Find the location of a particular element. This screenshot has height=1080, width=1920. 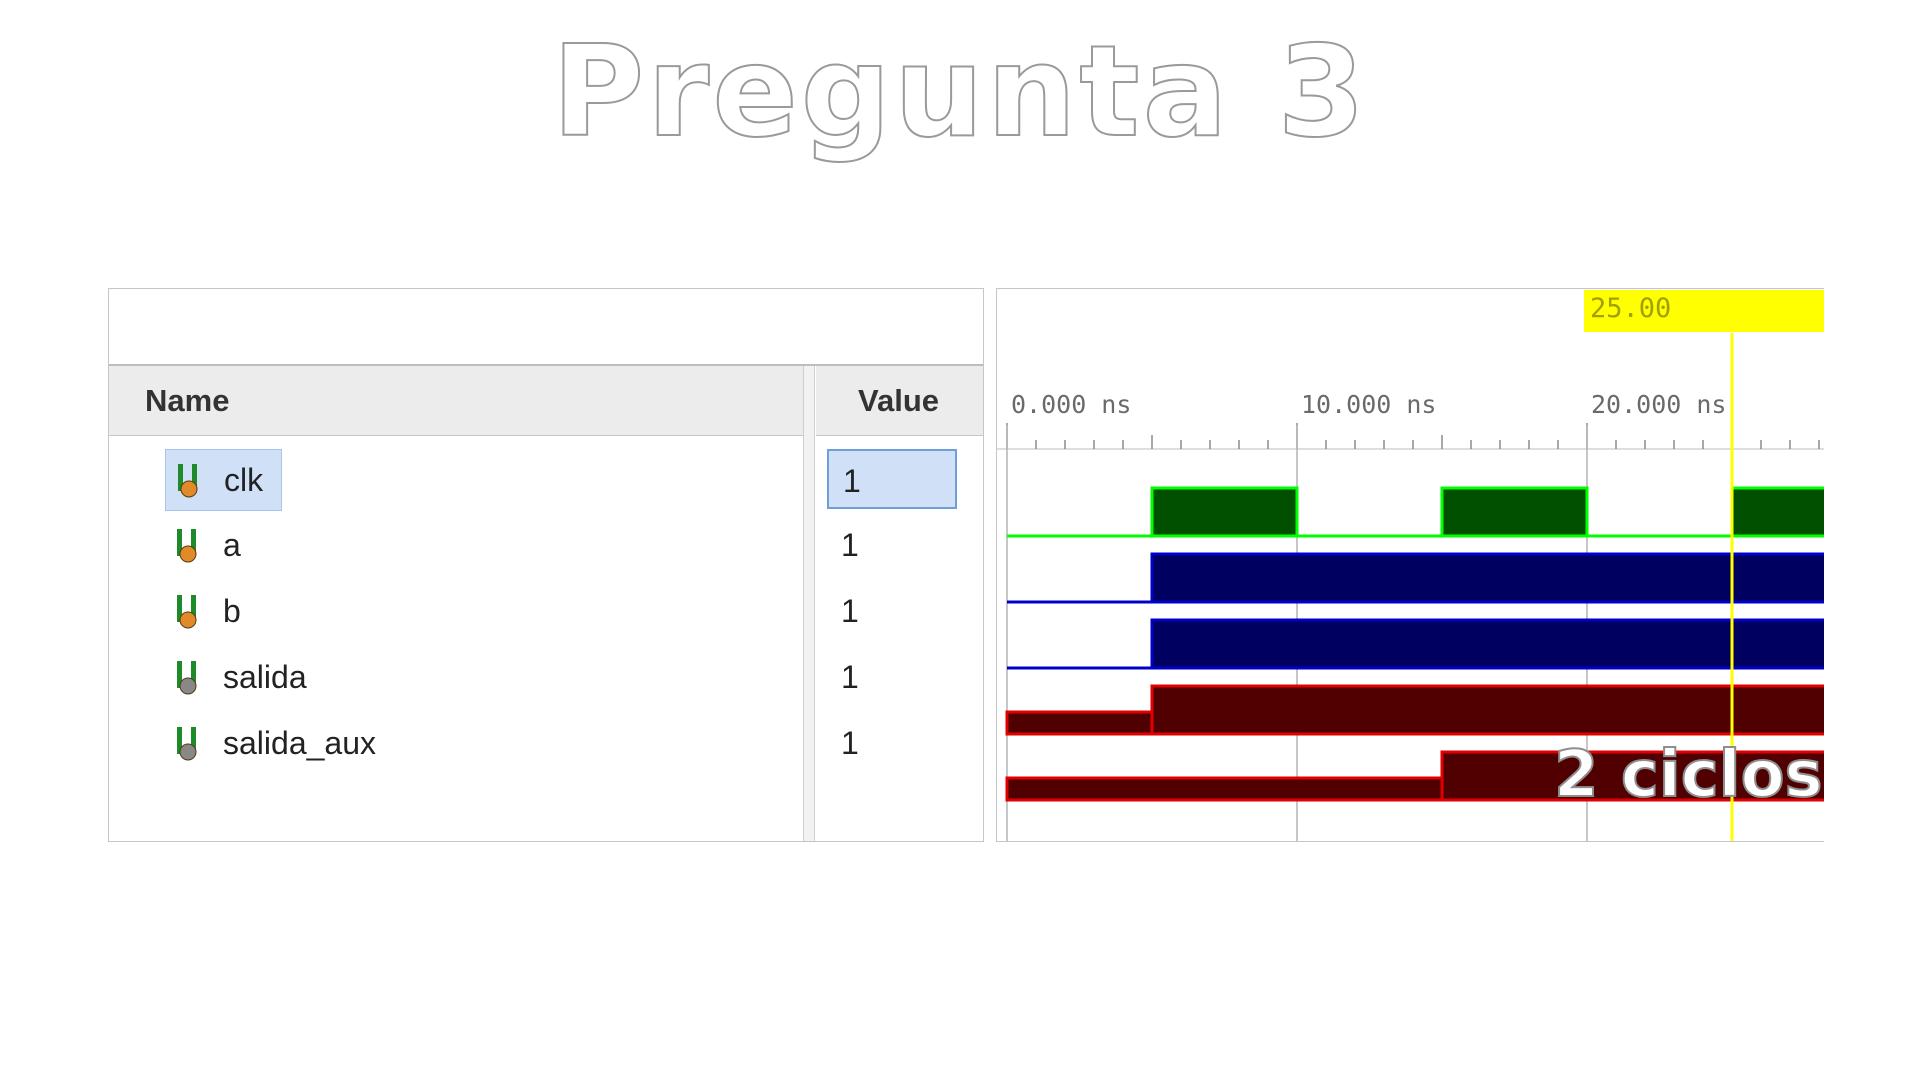

signal-name: salida_aux is located at coordinates (279, 743).